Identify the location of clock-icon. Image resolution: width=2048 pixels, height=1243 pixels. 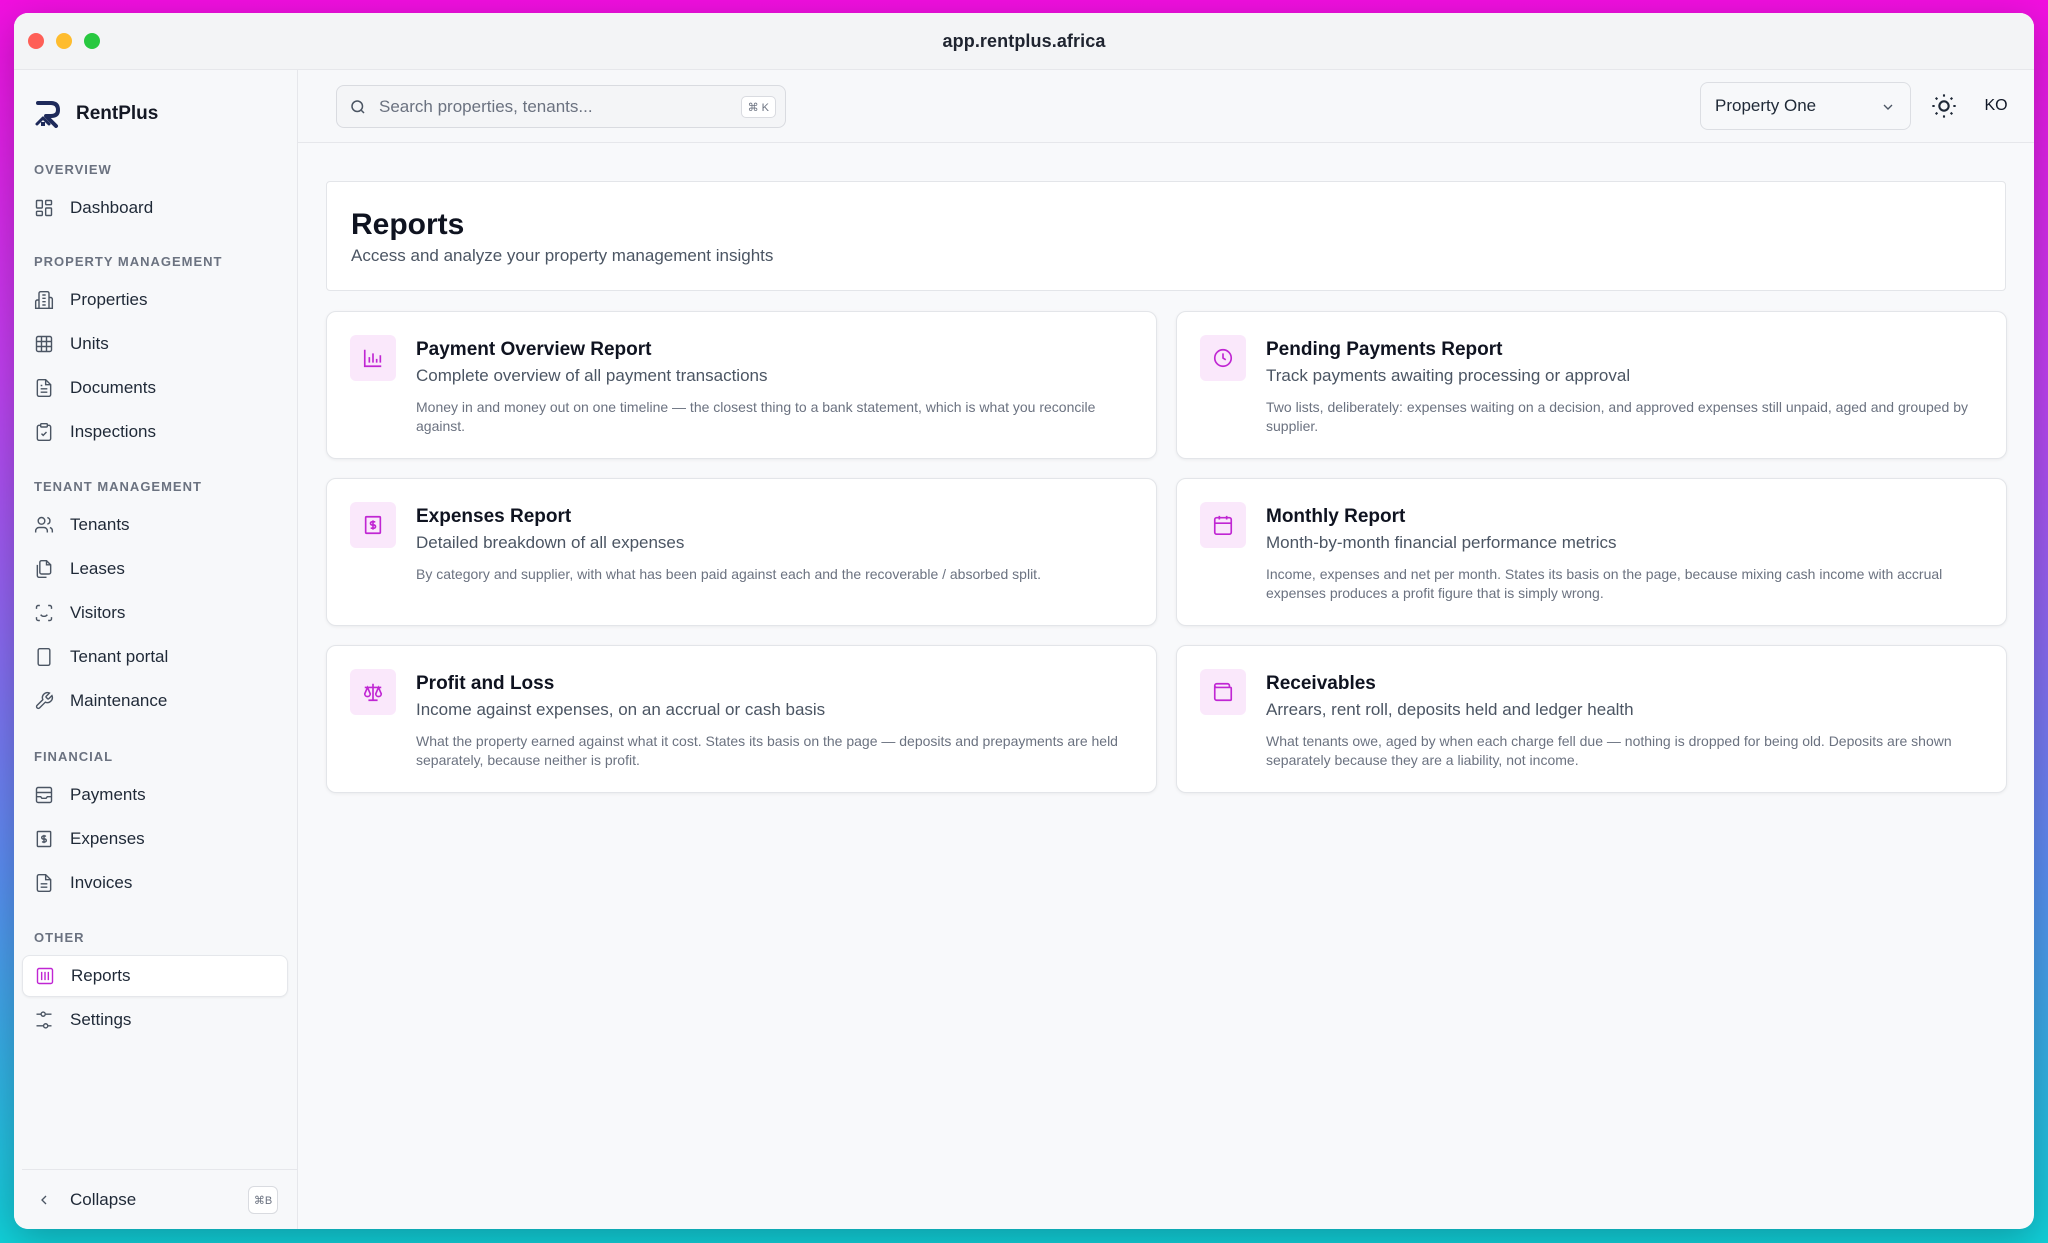
(1223, 358).